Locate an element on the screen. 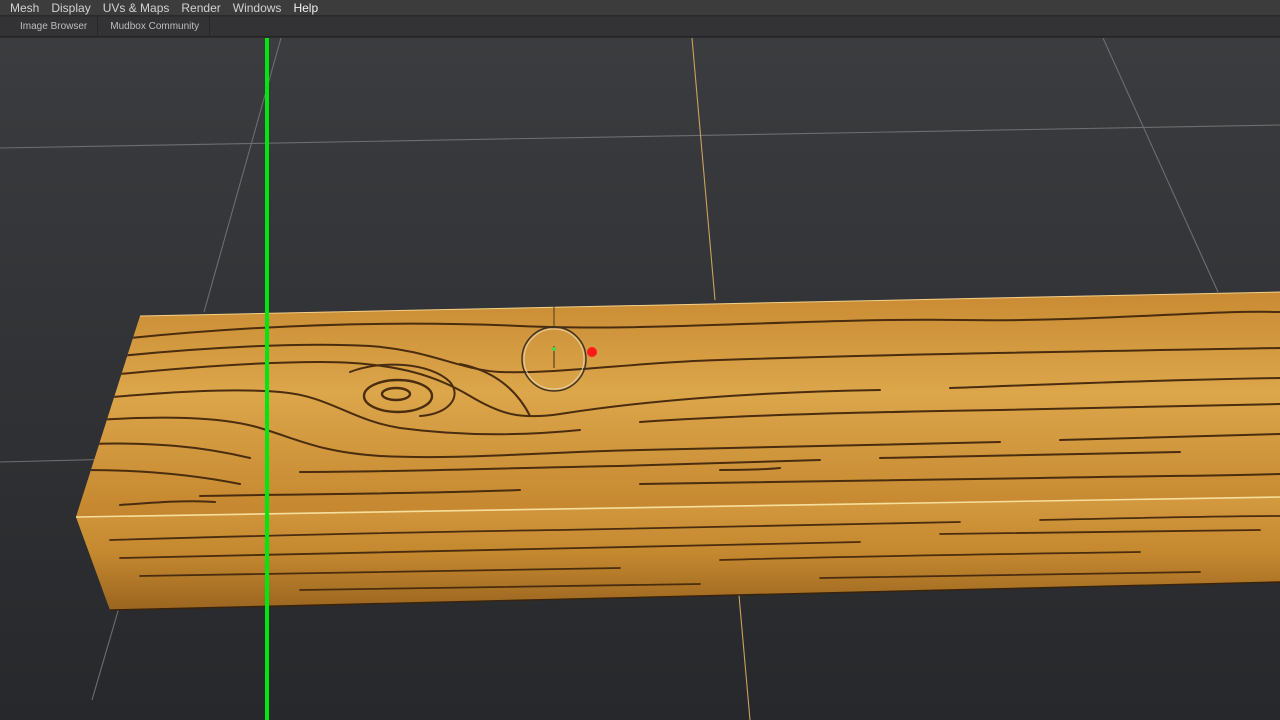 The height and width of the screenshot is (720, 1280). menu-mesh: Mesh is located at coordinates (24, 8).